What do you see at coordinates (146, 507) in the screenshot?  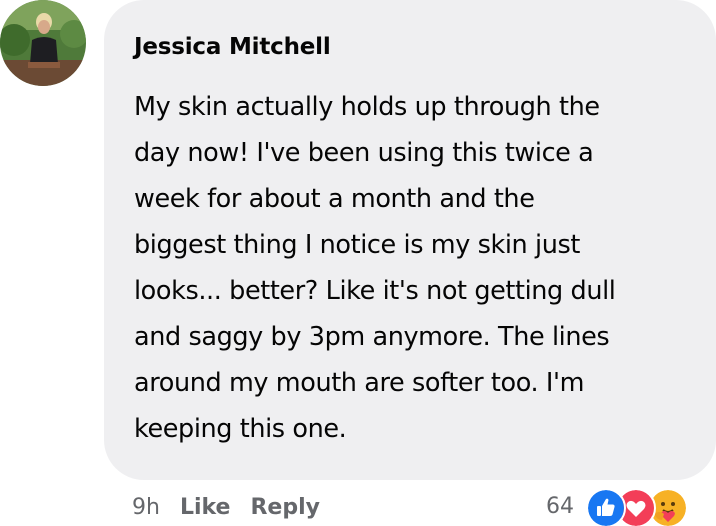 I see `comment-timestamp: 9h` at bounding box center [146, 507].